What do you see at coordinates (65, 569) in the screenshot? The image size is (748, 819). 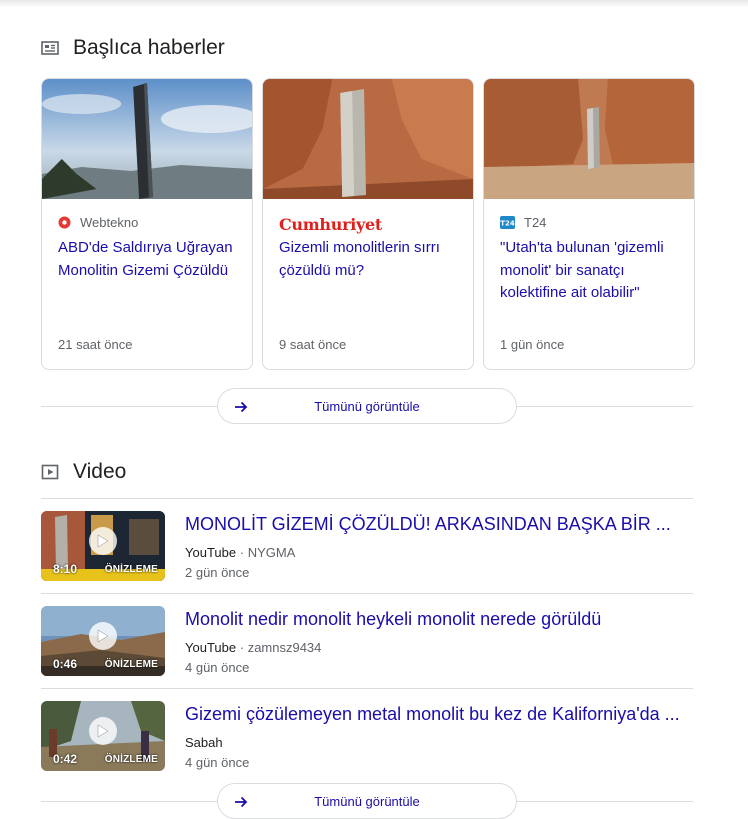 I see `video-duration: 8:10` at bounding box center [65, 569].